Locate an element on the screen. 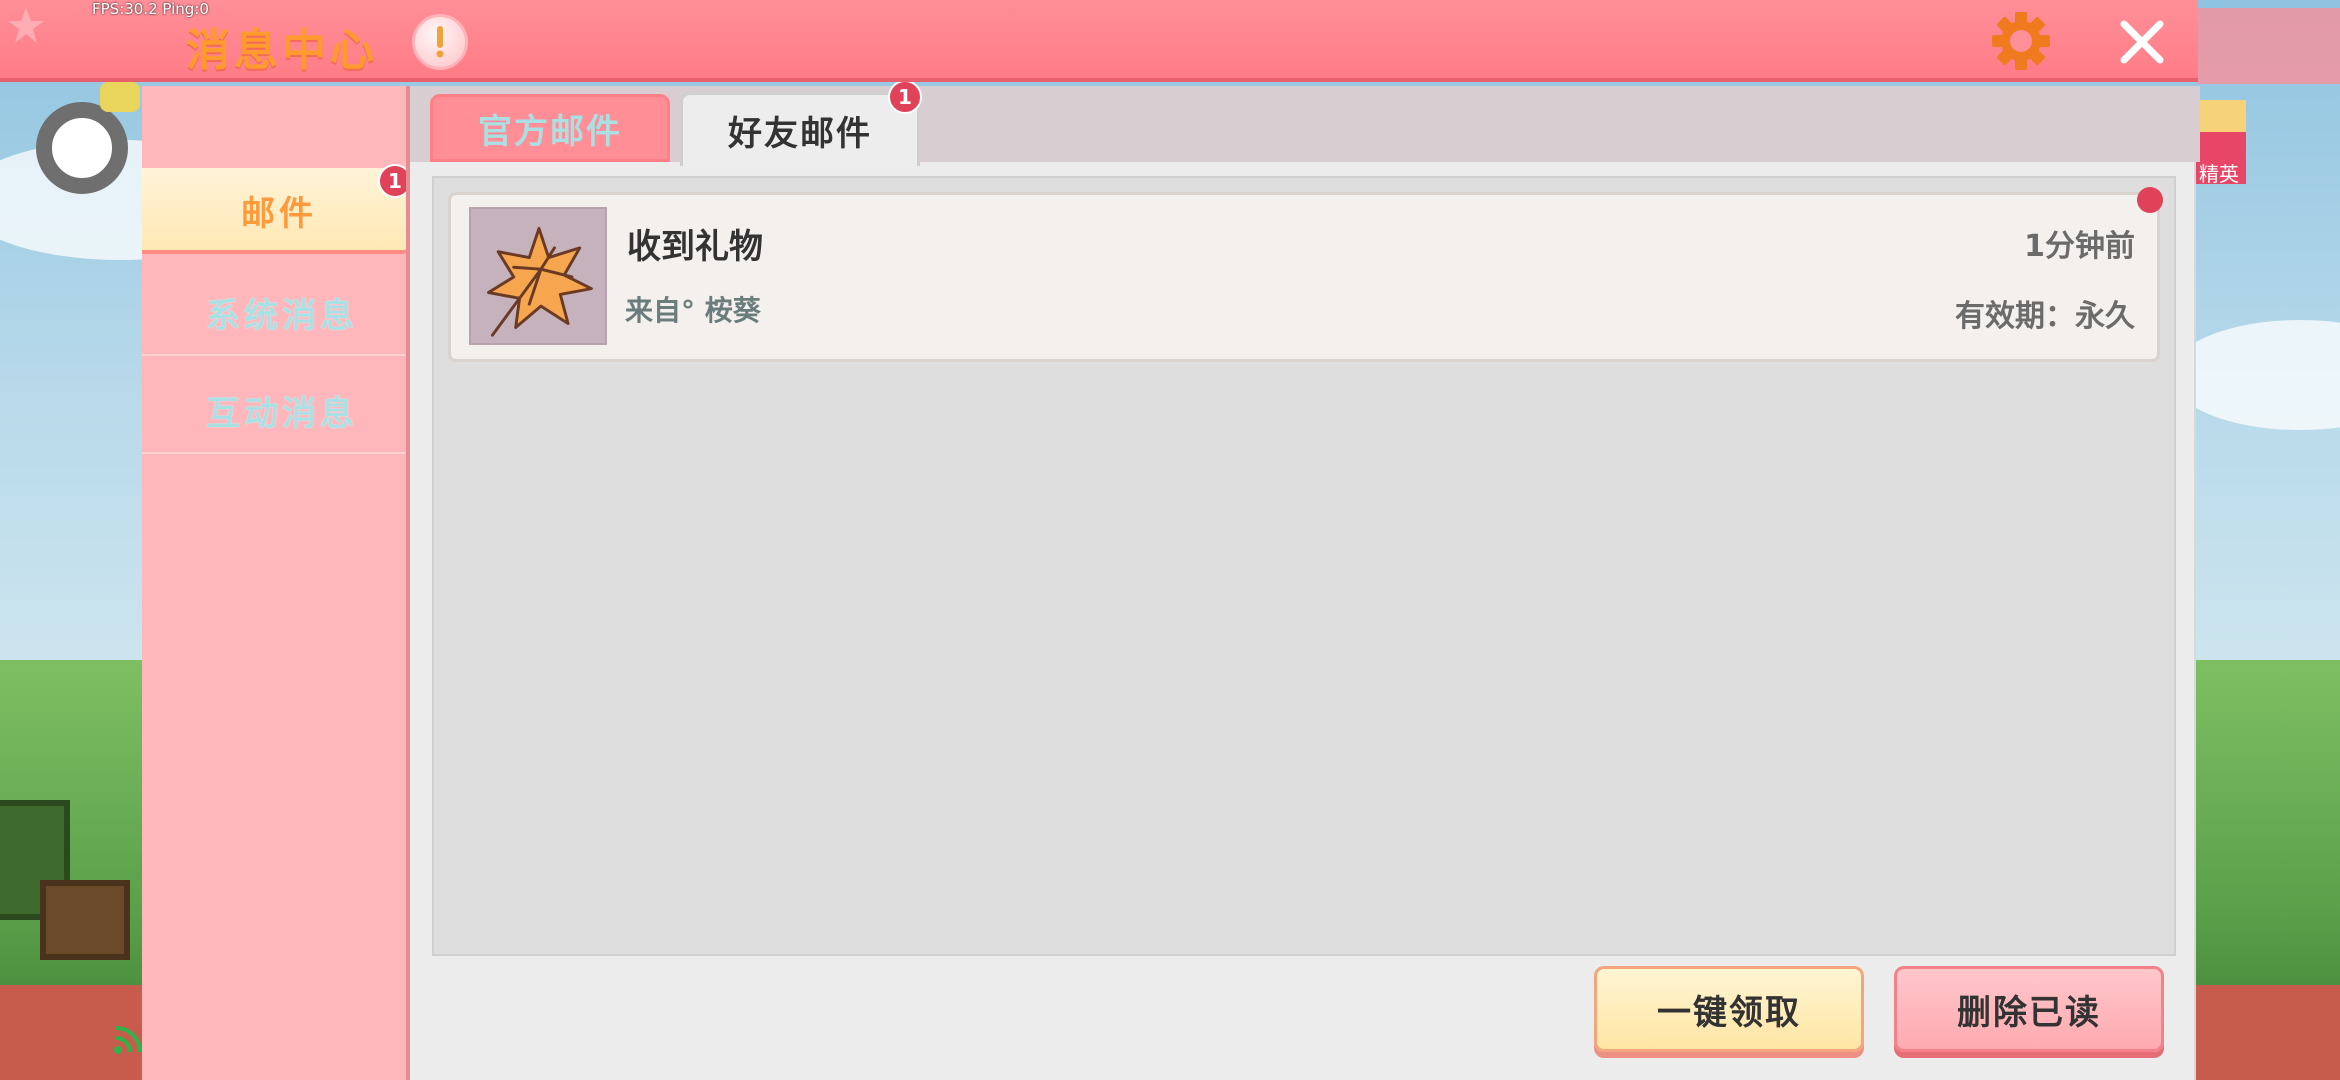 The image size is (2340, 1080). dirt-block is located at coordinates (85, 920).